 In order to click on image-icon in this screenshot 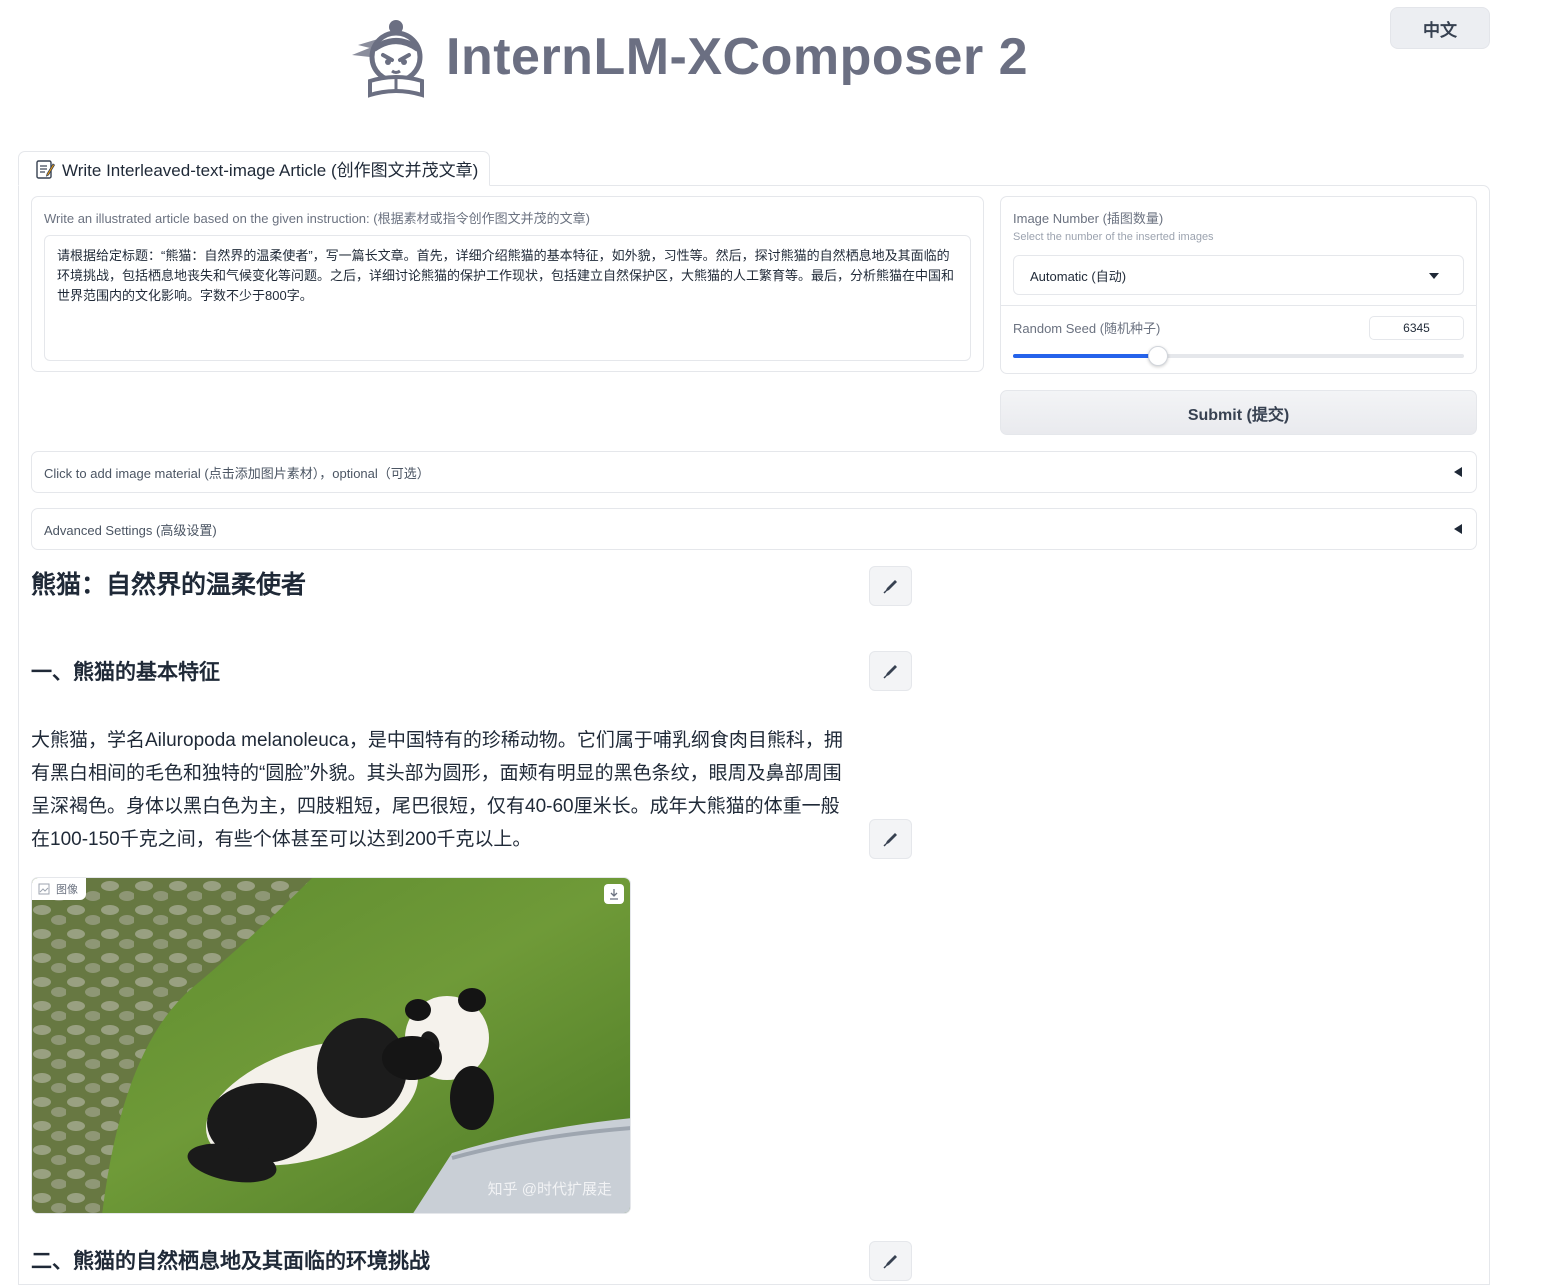, I will do `click(44, 889)`.